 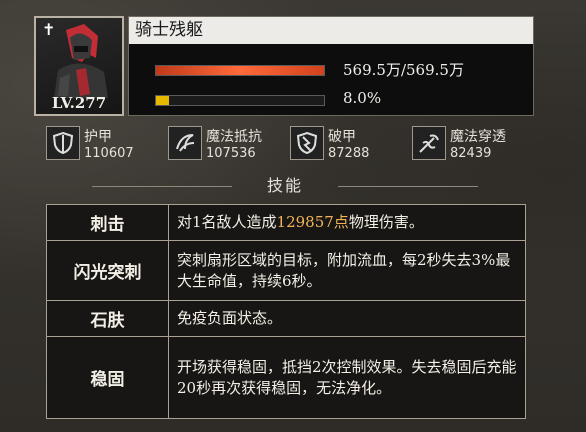 I want to click on armor-break-icon, so click(x=307, y=143).